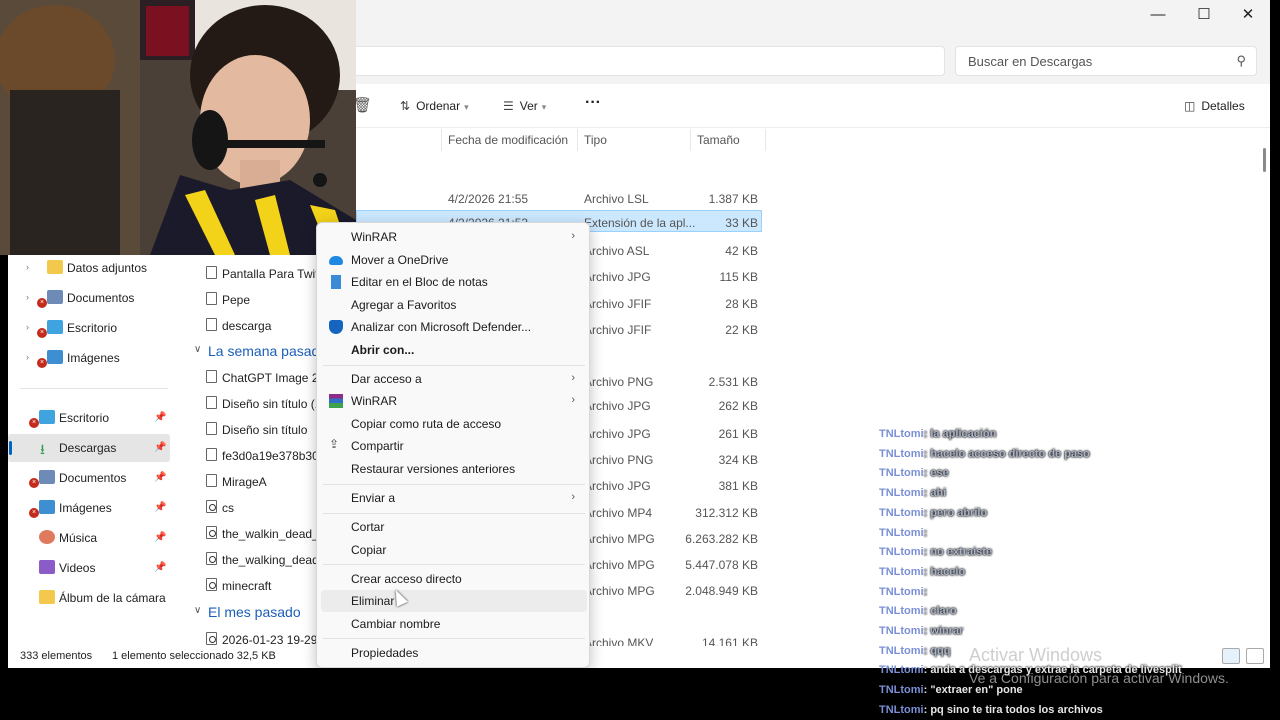 This screenshot has height=720, width=1280. What do you see at coordinates (1158, 15) in the screenshot?
I see `minimize-button: —` at bounding box center [1158, 15].